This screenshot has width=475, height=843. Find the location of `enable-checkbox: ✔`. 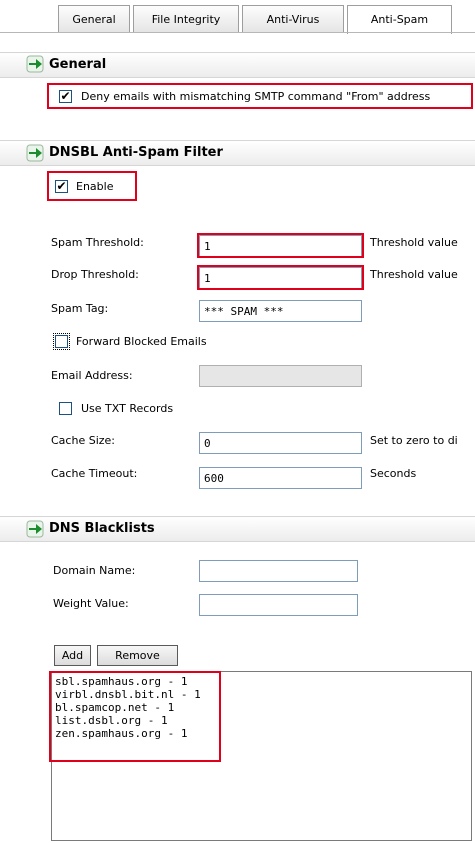

enable-checkbox: ✔ is located at coordinates (61, 186).